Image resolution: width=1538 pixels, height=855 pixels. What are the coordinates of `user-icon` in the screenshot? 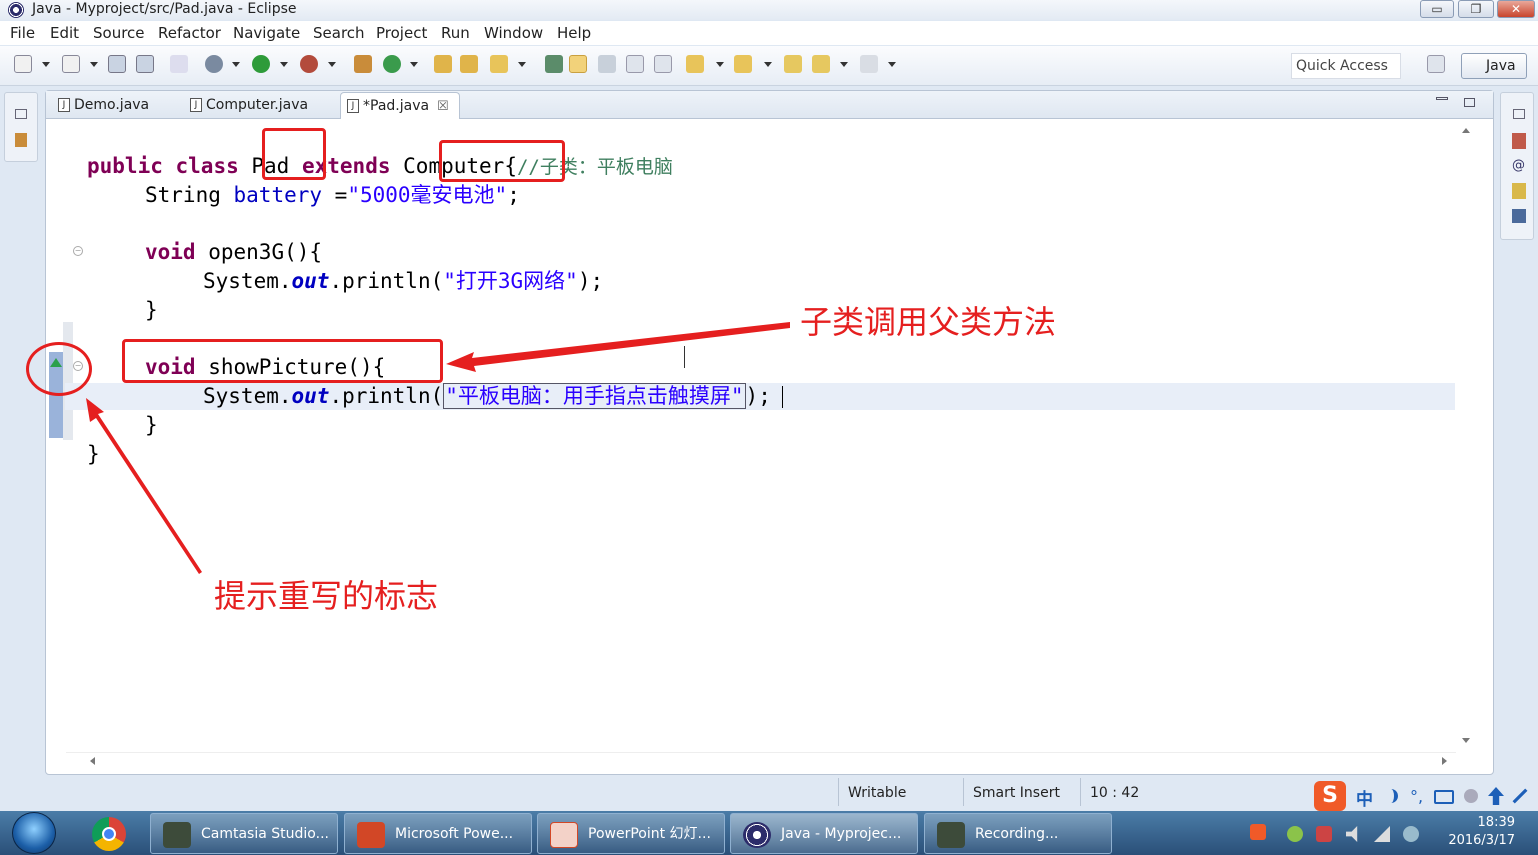 It's located at (1471, 796).